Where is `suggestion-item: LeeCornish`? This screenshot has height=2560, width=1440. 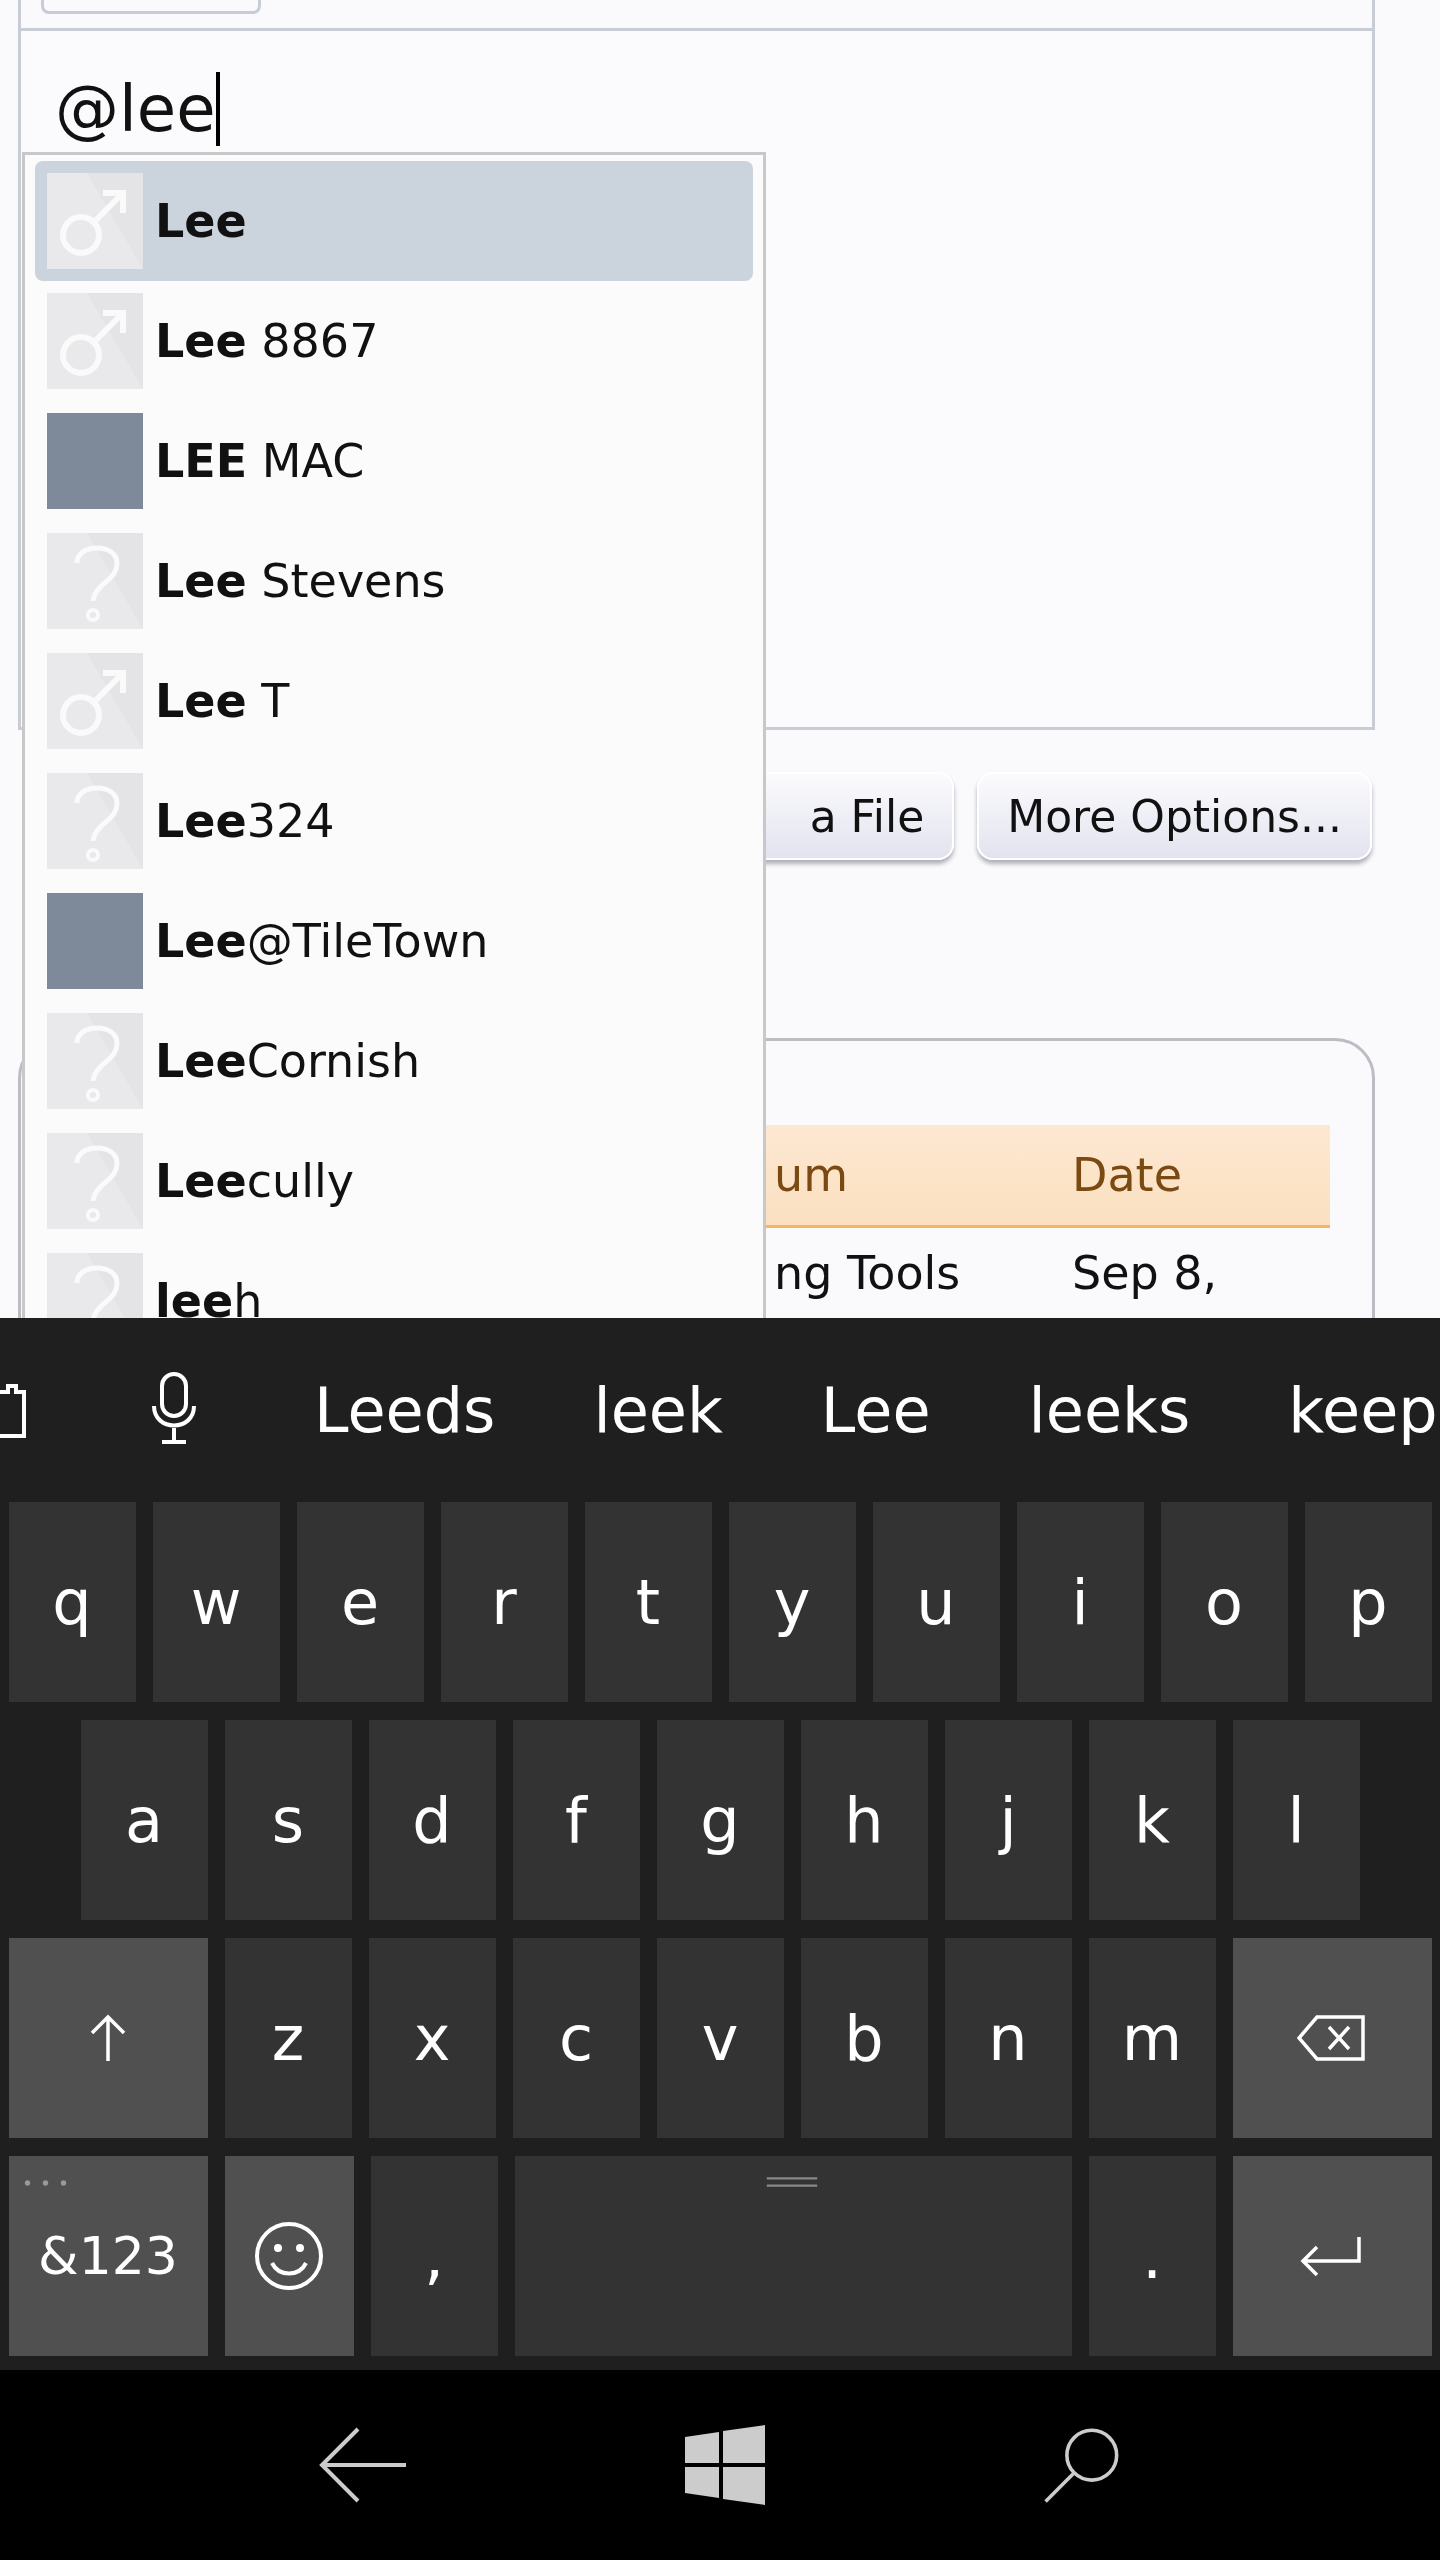
suggestion-item: LeeCornish is located at coordinates (394, 1061).